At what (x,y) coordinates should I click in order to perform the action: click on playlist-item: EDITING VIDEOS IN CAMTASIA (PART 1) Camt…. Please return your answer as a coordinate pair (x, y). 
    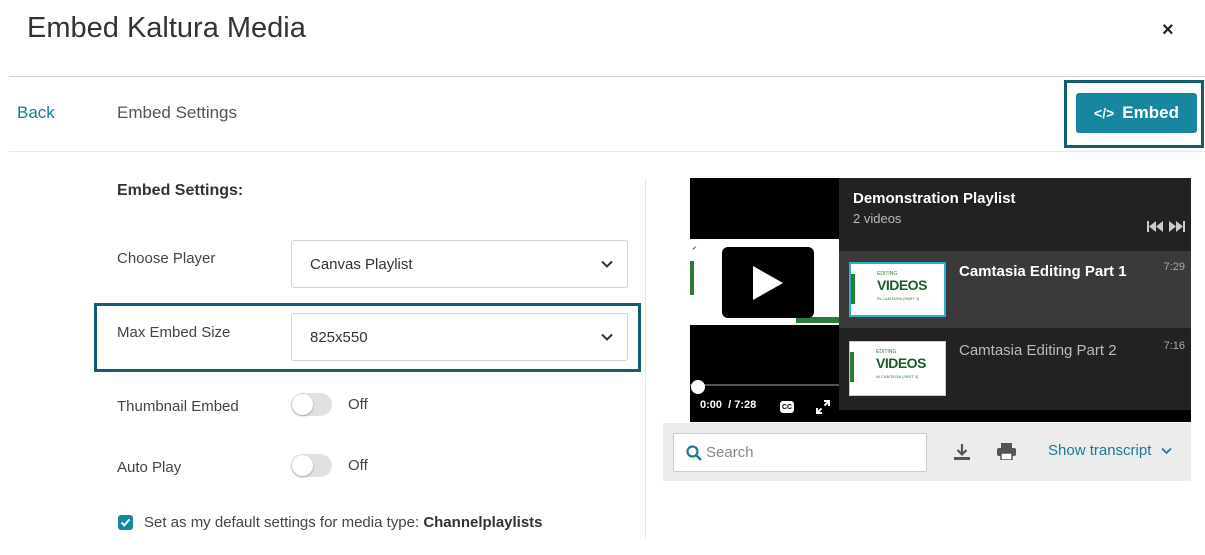
    Looking at the image, I should click on (1015, 289).